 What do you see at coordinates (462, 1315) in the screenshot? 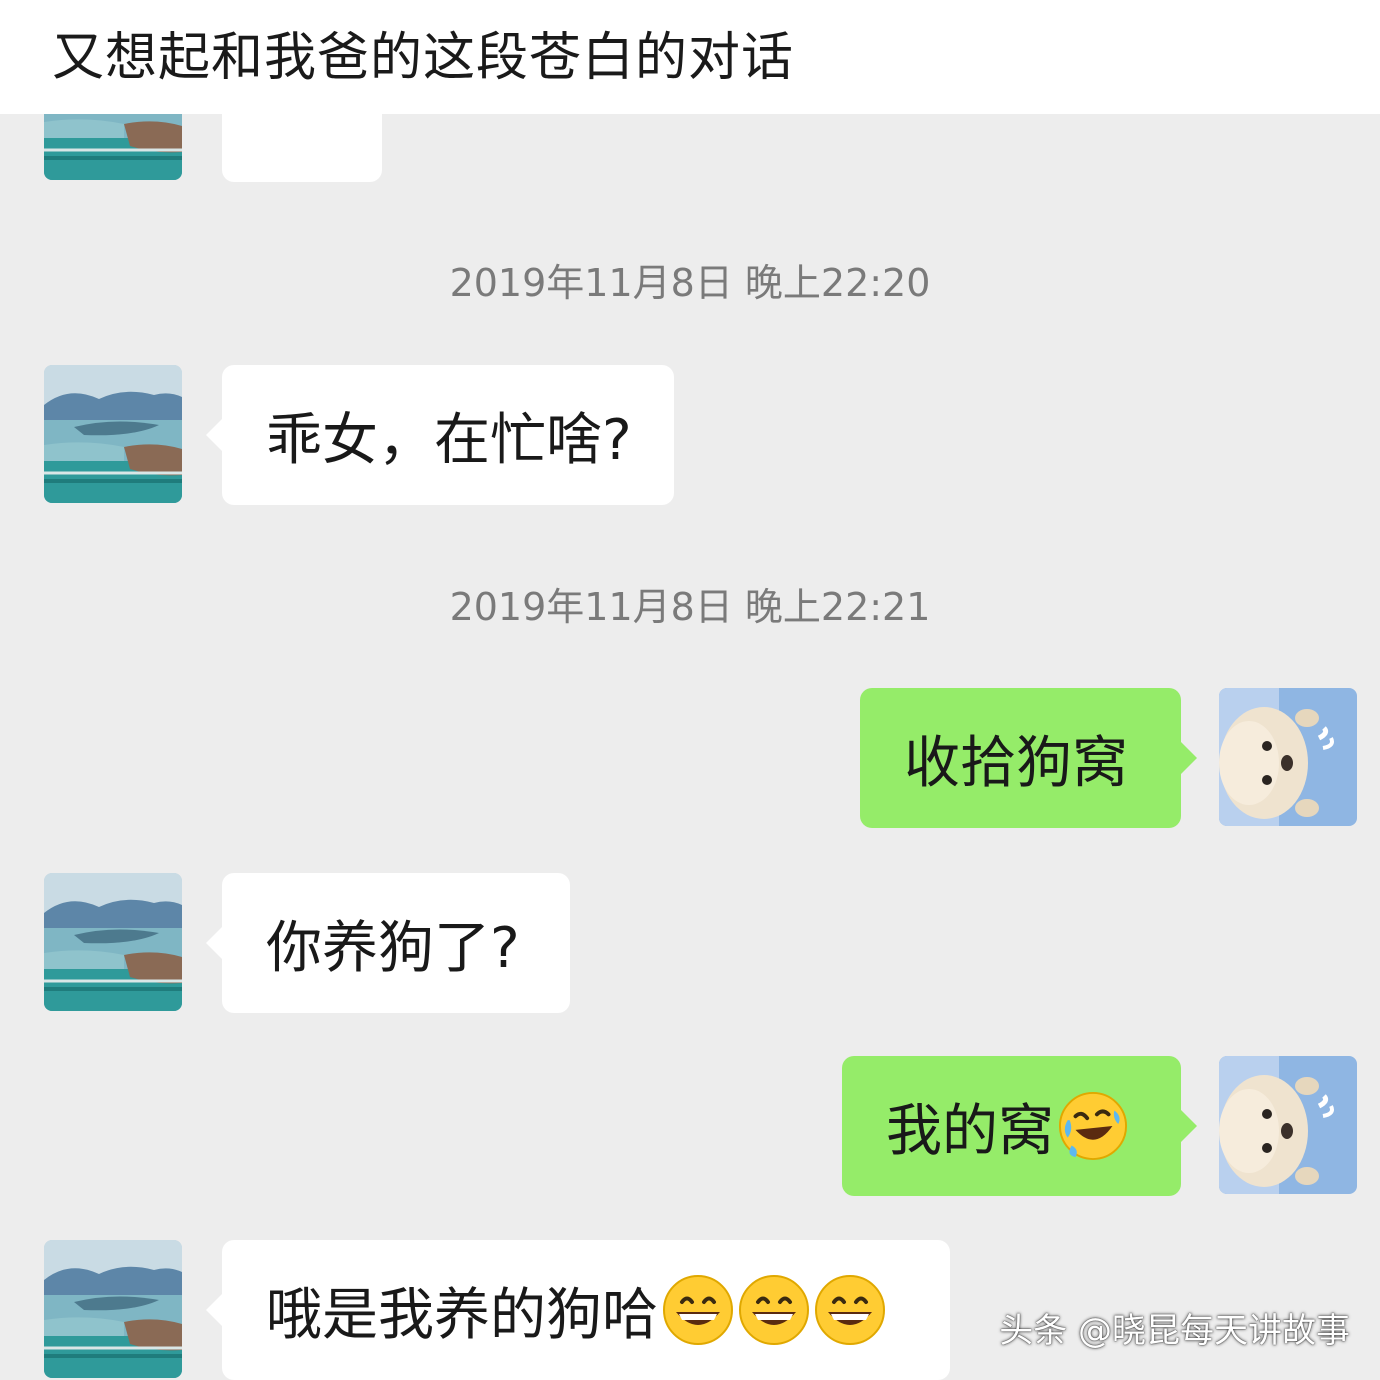
I see `message-text: 哦是我养的狗哈` at bounding box center [462, 1315].